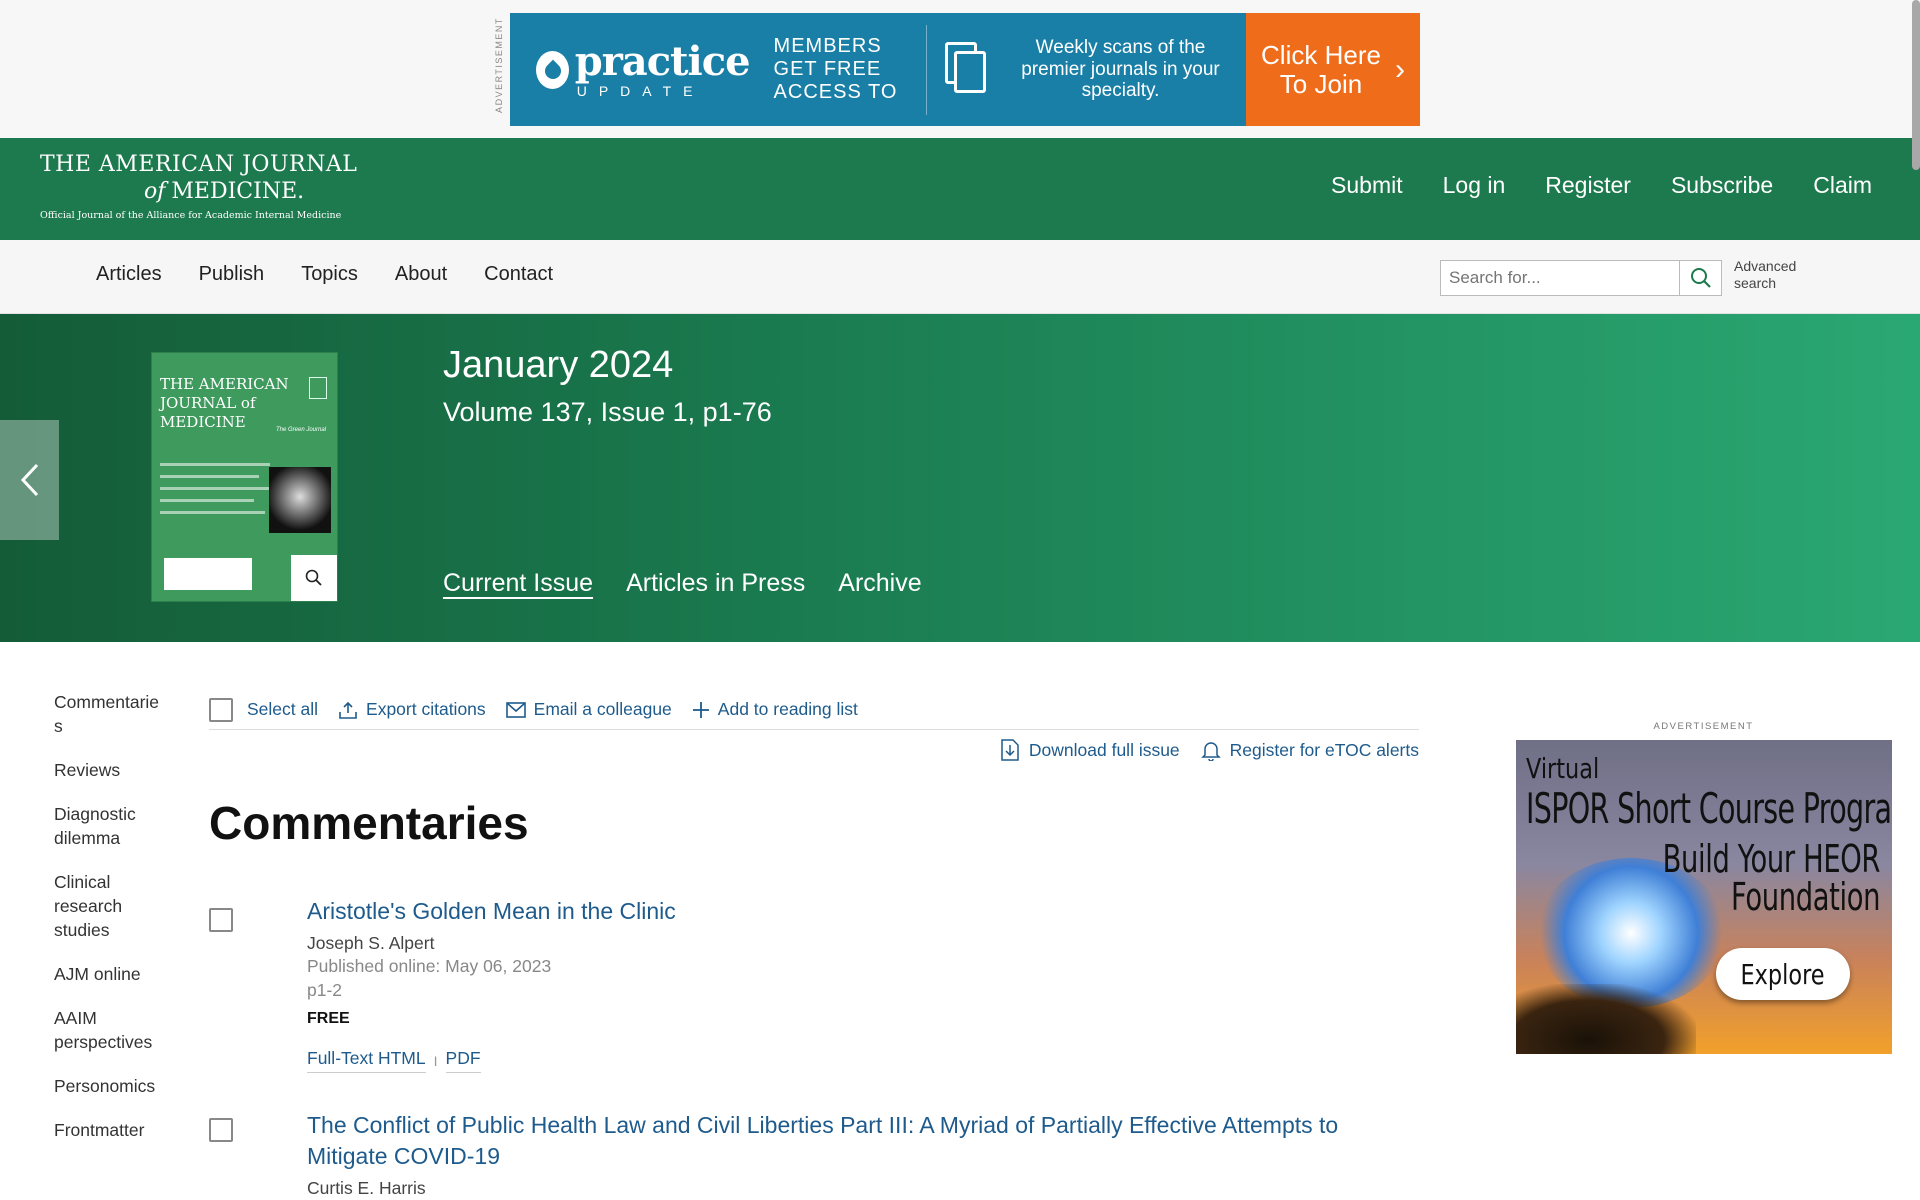 The width and height of the screenshot is (1920, 1200). I want to click on magnifier-icon, so click(313, 577).